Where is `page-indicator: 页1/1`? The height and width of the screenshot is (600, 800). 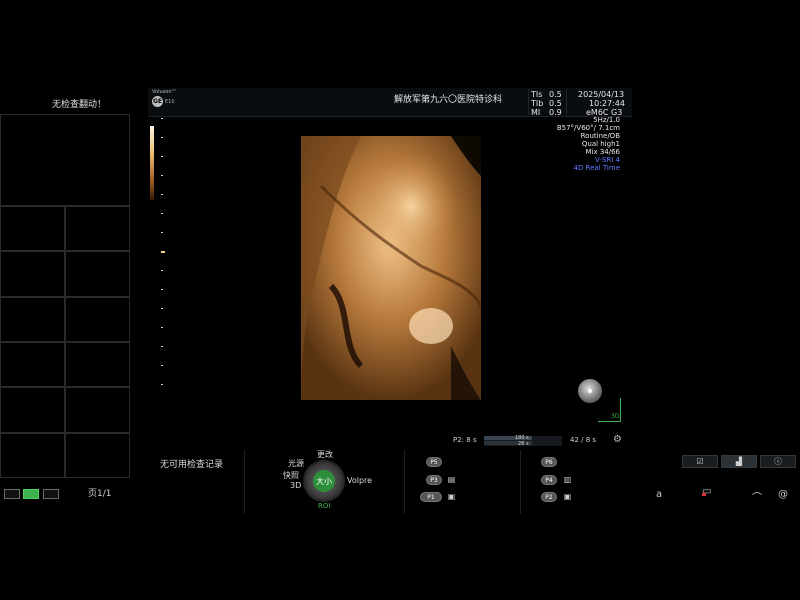 page-indicator: 页1/1 is located at coordinates (100, 494).